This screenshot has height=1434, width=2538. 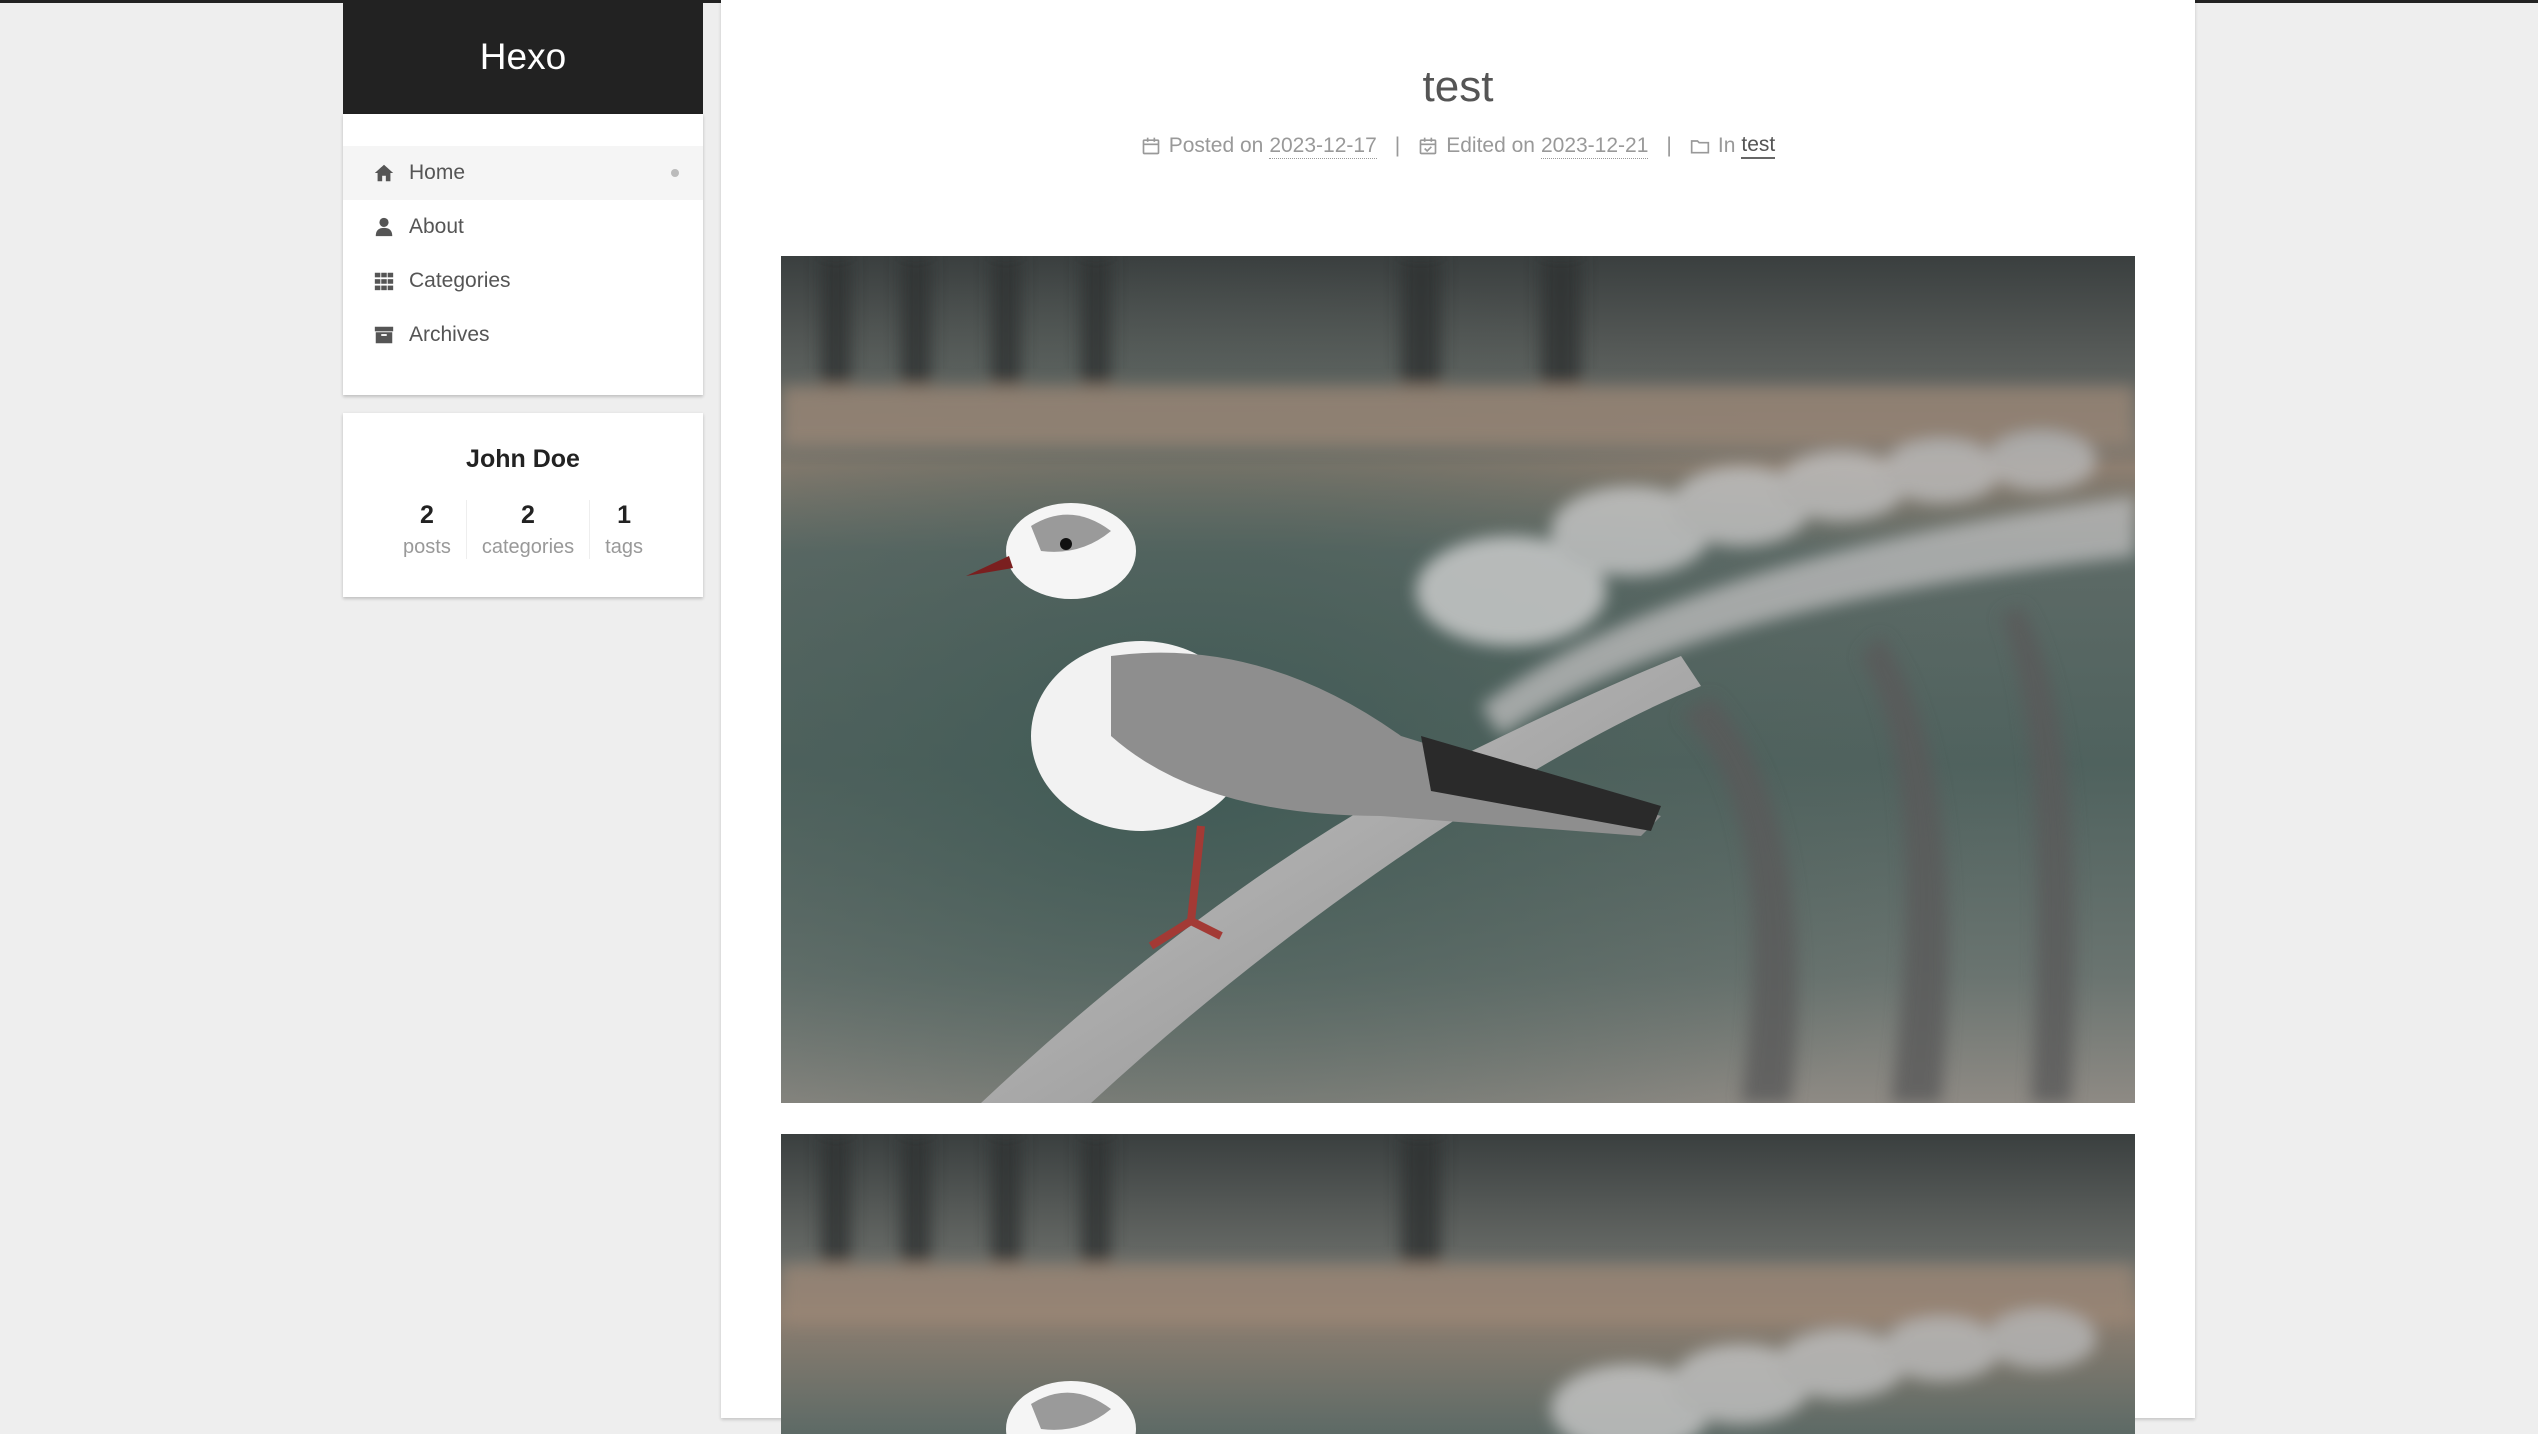 I want to click on edited-label: Edited on, so click(x=1490, y=145).